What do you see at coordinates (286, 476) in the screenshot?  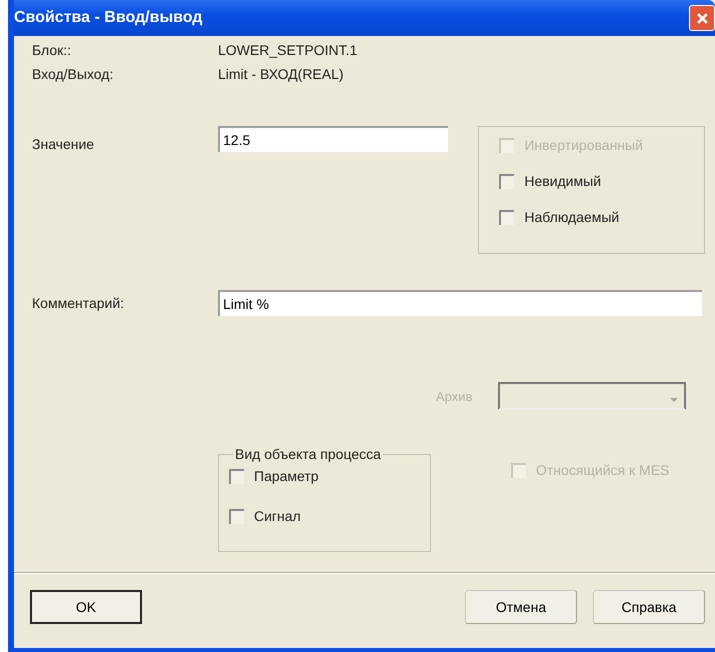 I see `checkbox-label: Параметр` at bounding box center [286, 476].